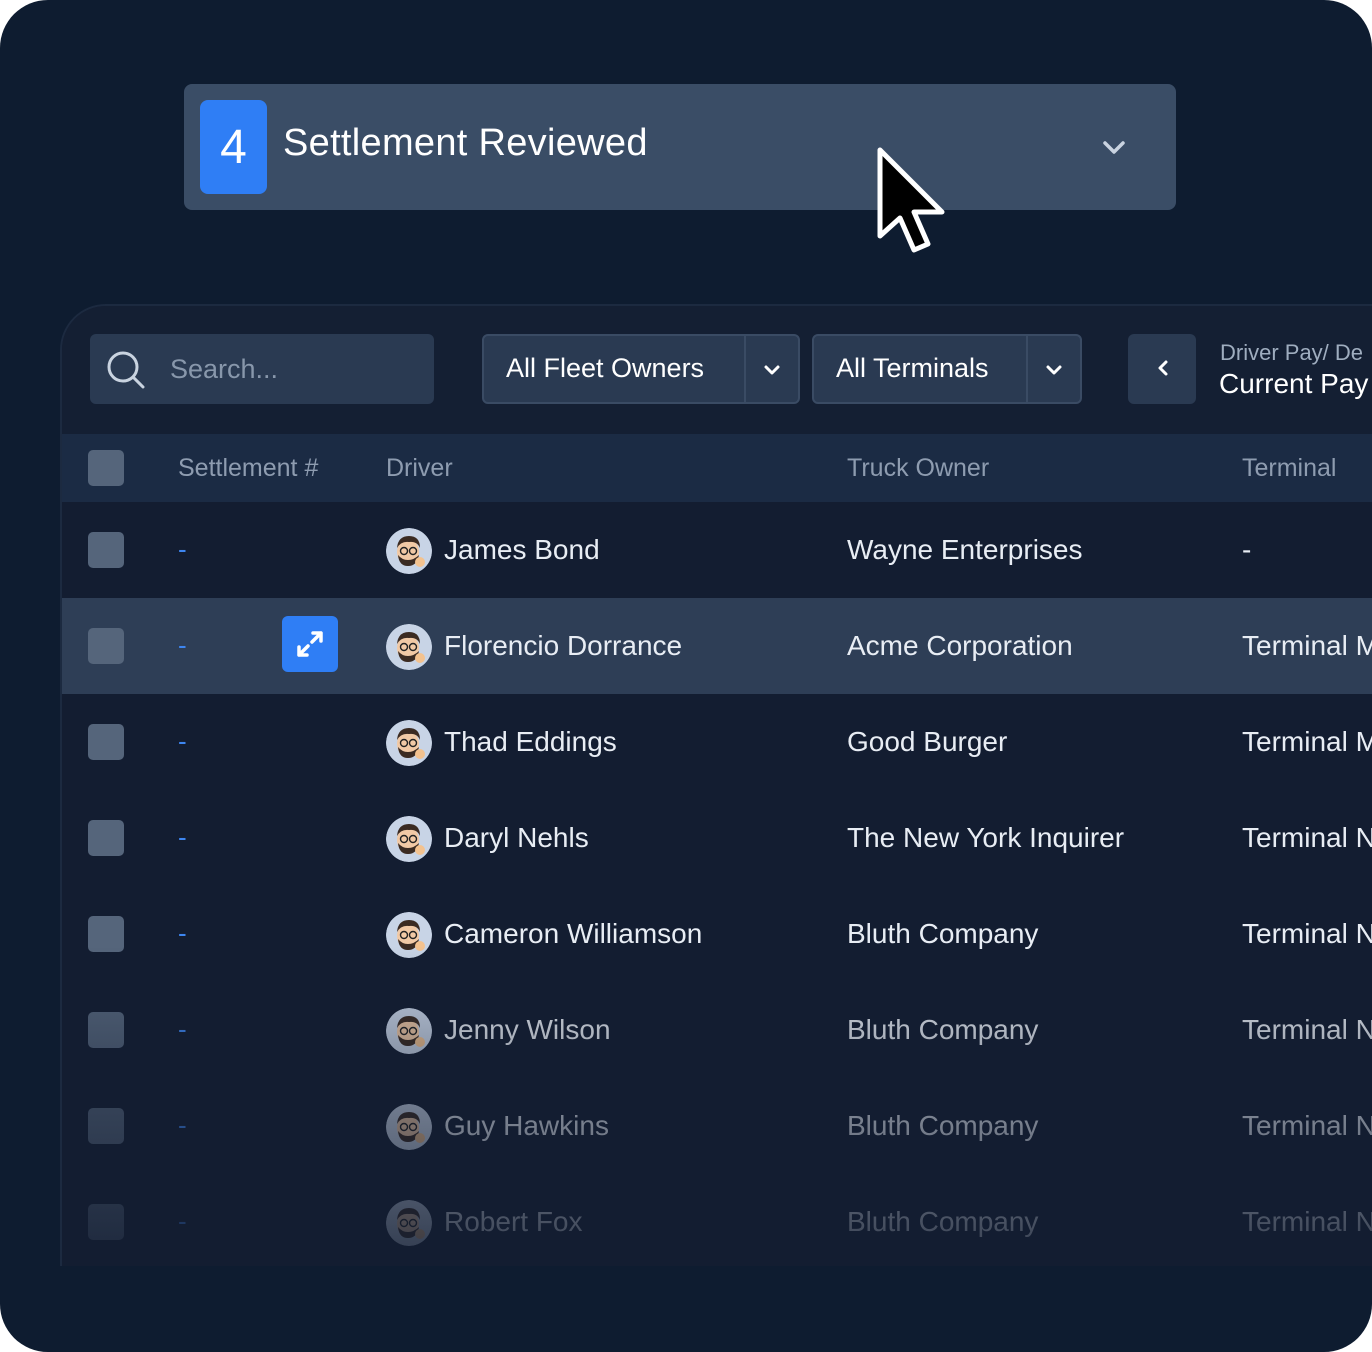 This screenshot has width=1372, height=1352. I want to click on terminal-select: All Terminals, so click(947, 369).